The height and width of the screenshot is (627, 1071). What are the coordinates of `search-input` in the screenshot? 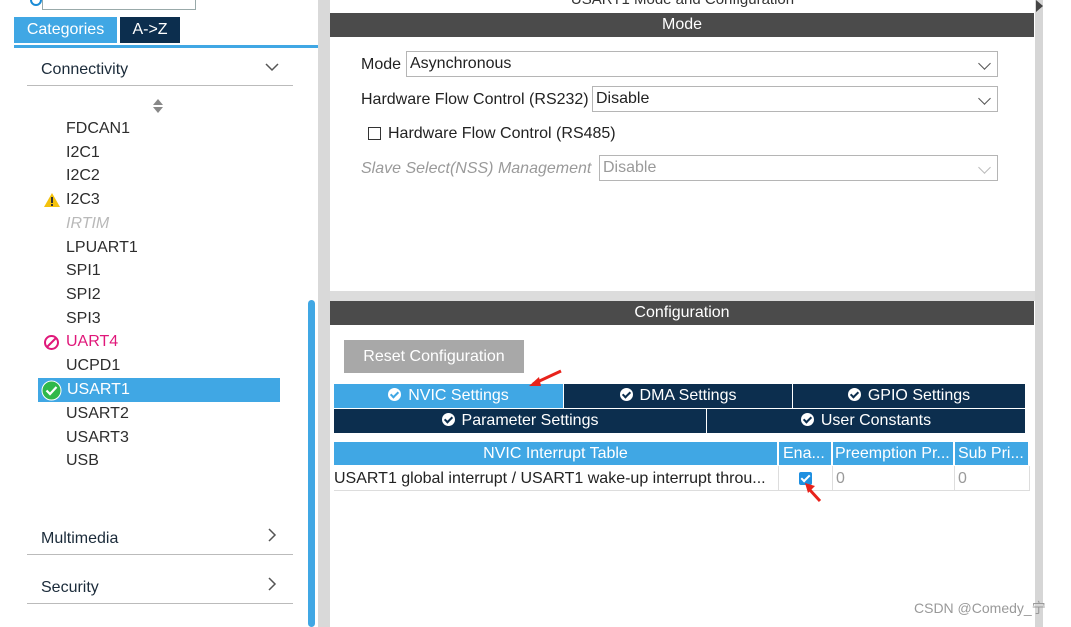 It's located at (119, 5).